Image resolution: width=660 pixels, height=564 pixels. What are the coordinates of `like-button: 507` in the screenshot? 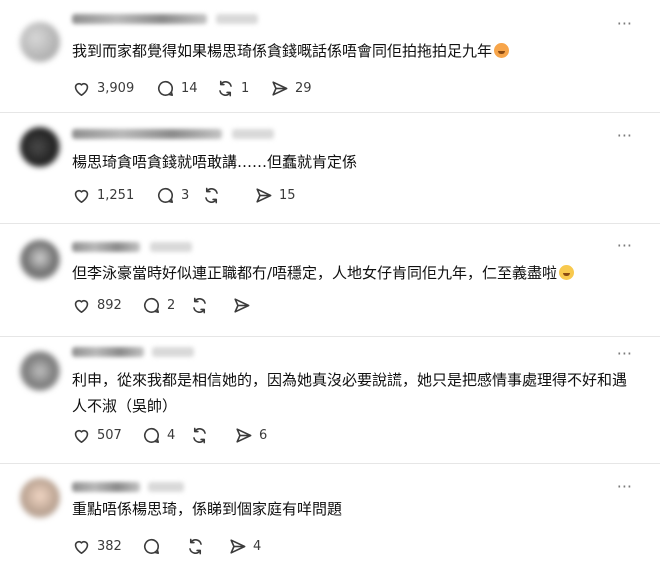 It's located at (97, 435).